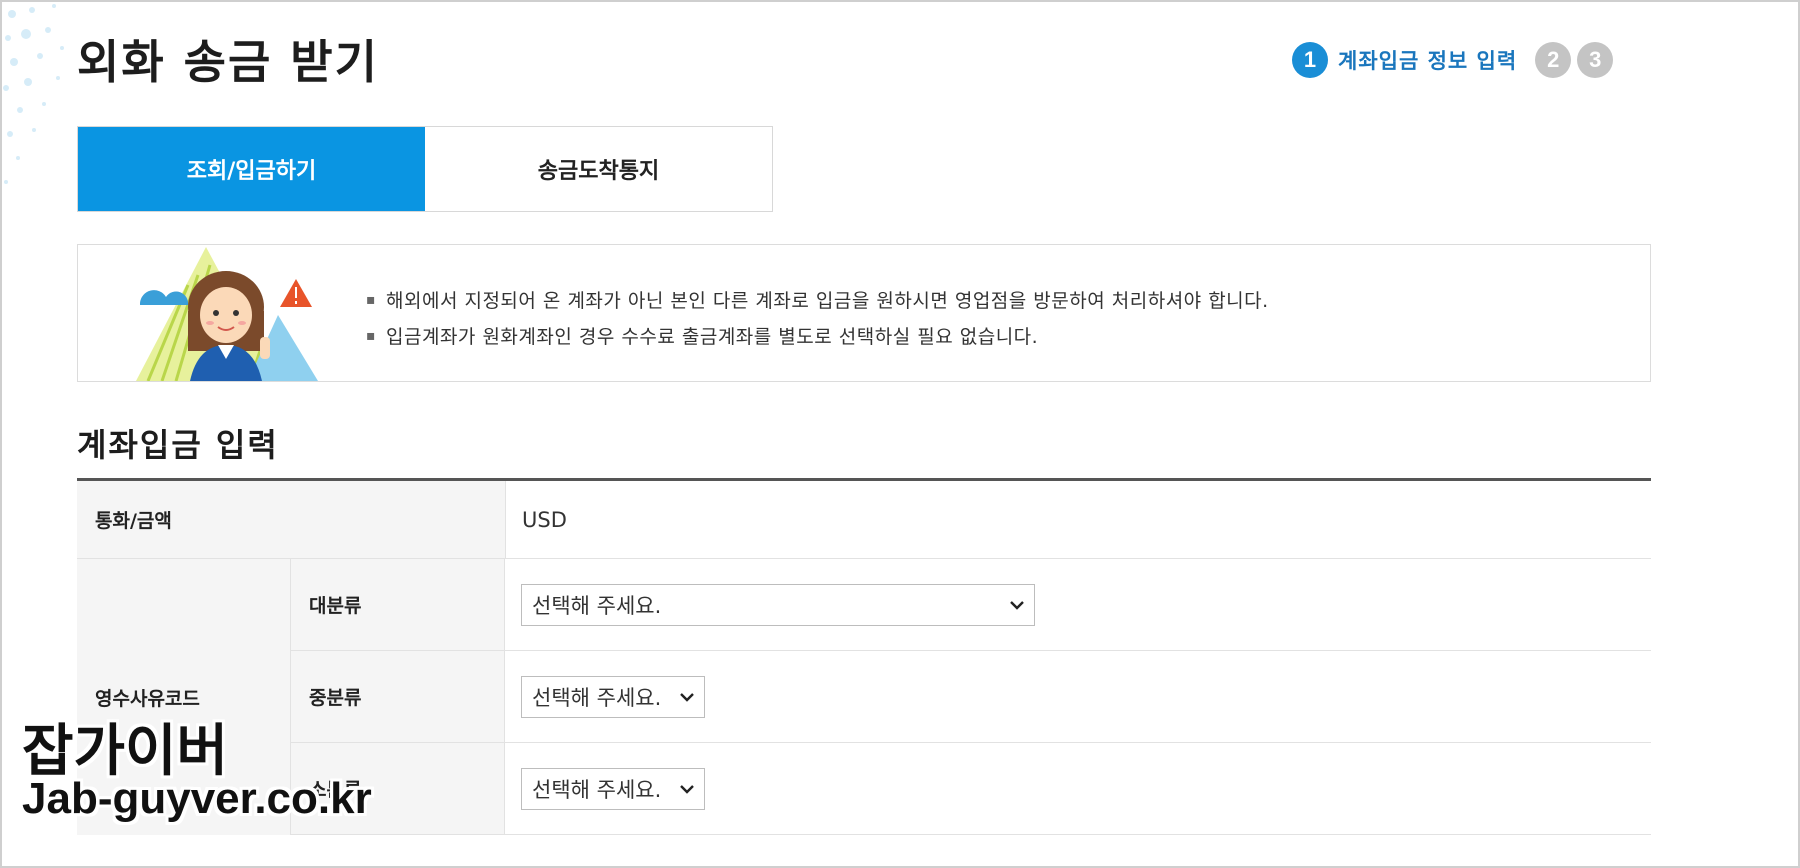  What do you see at coordinates (1078, 519) in the screenshot?
I see `currency-value: USD` at bounding box center [1078, 519].